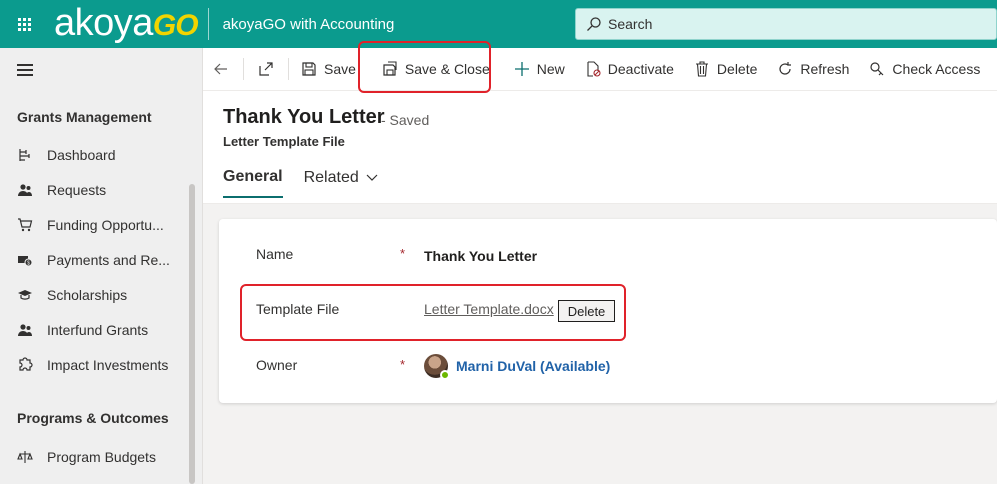 The height and width of the screenshot is (484, 997). What do you see at coordinates (372, 177) in the screenshot?
I see `chevron-down-icon` at bounding box center [372, 177].